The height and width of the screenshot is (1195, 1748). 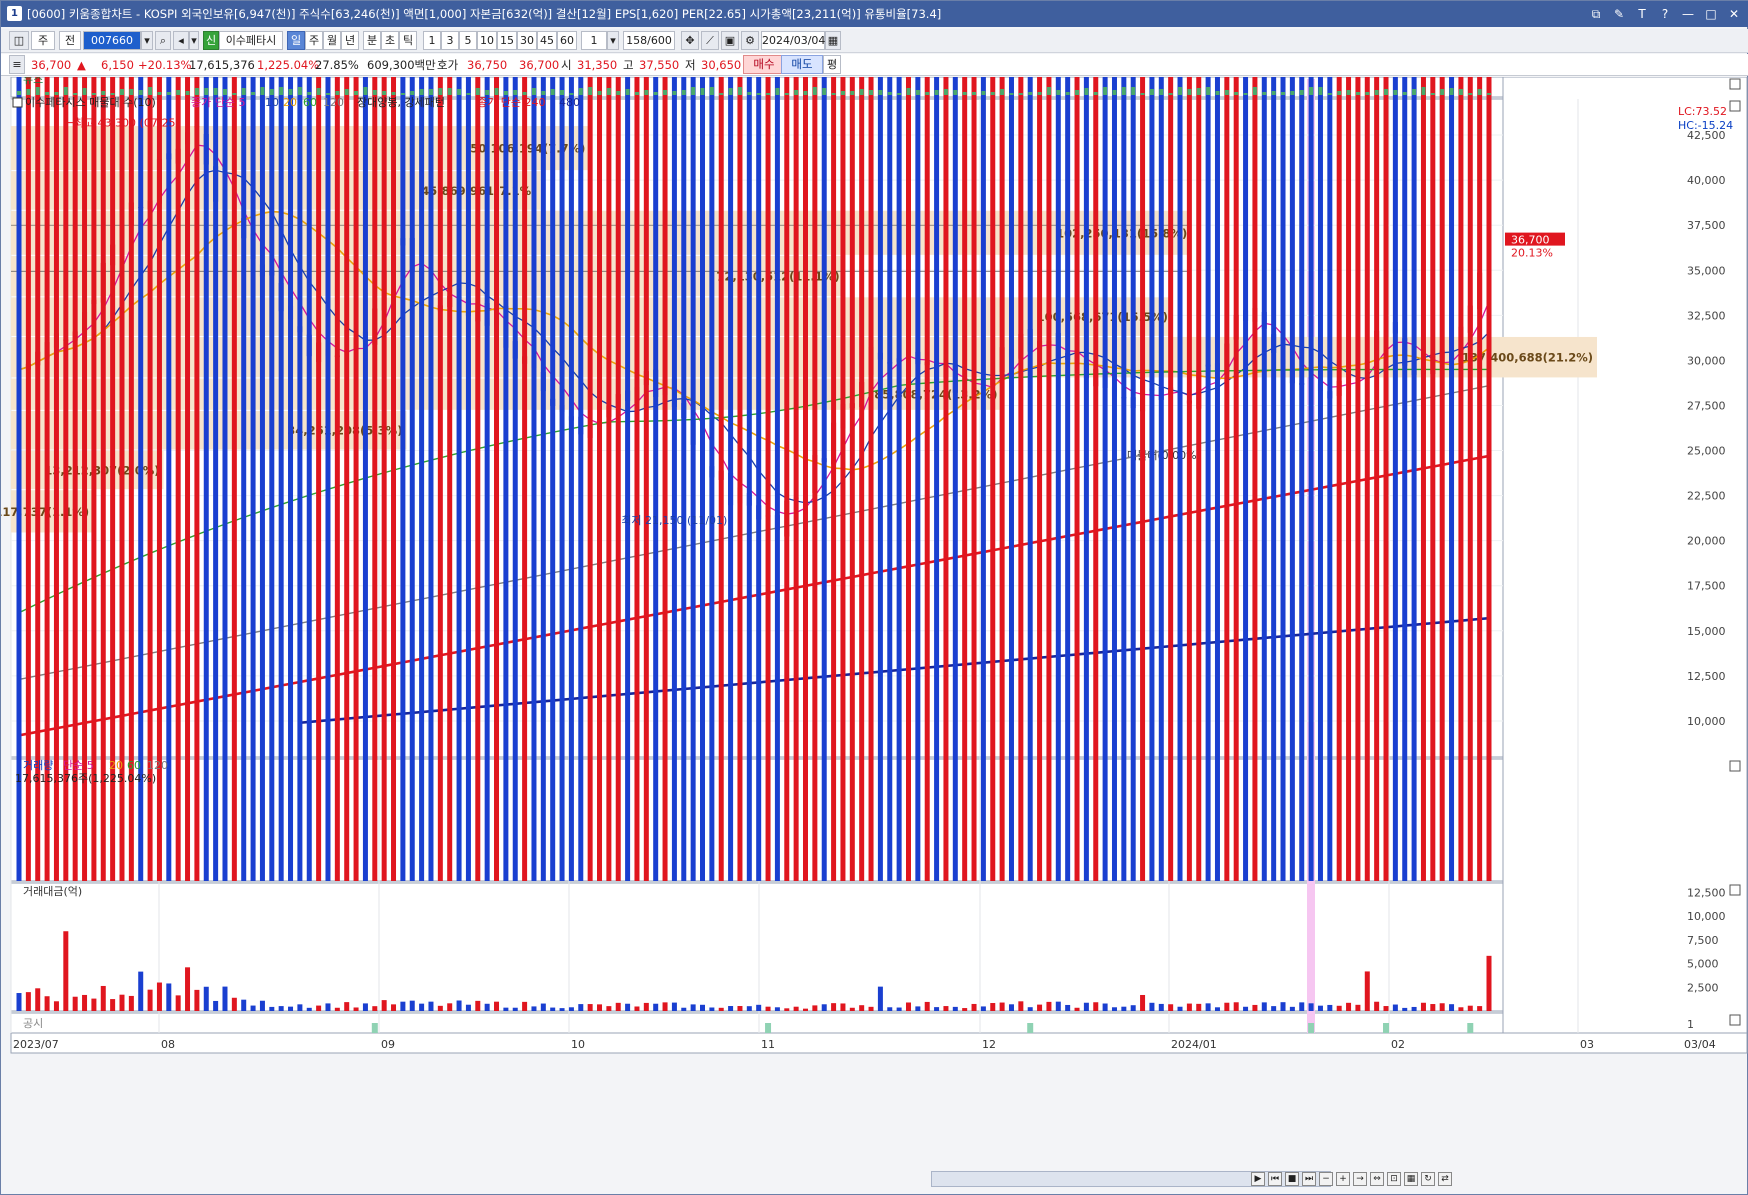 What do you see at coordinates (52, 891) in the screenshot?
I see `amount-legend: 거래대금(억)` at bounding box center [52, 891].